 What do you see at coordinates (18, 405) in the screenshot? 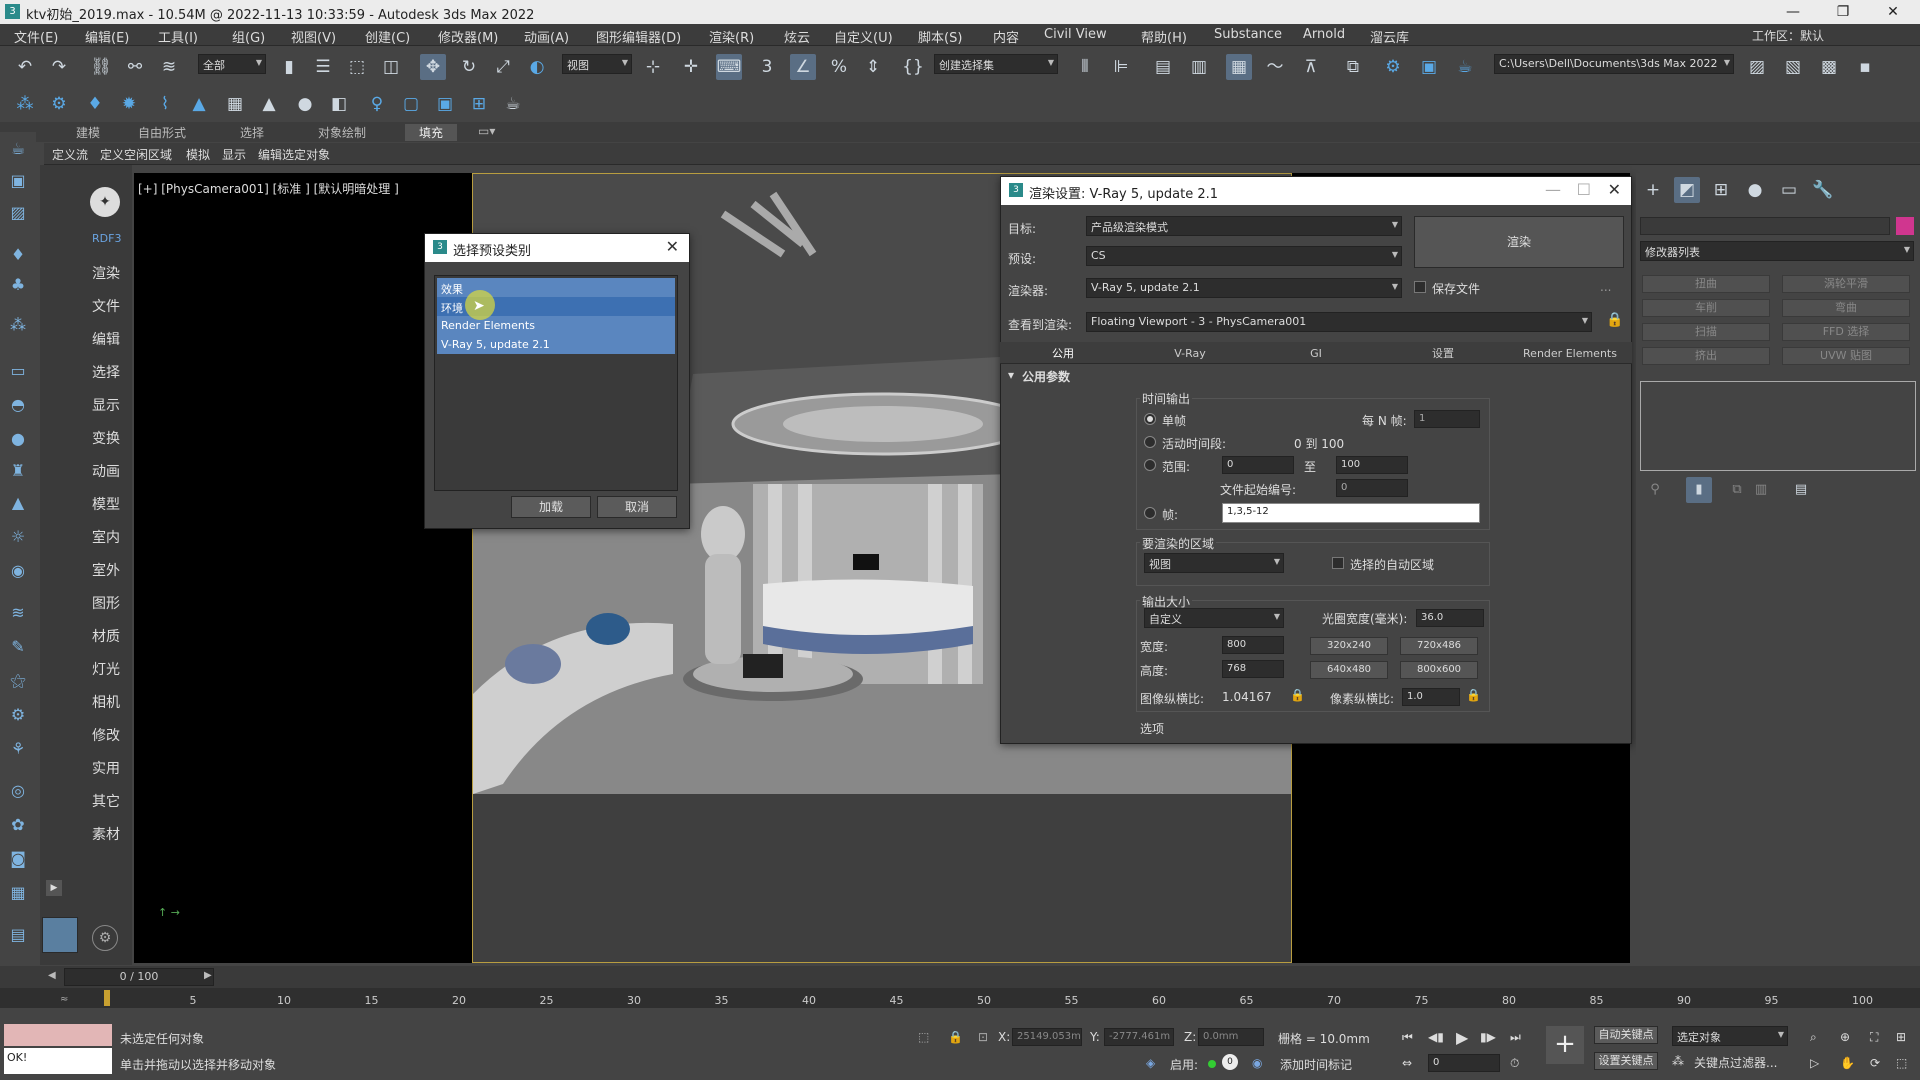
I see `hat-icon: ◓` at bounding box center [18, 405].